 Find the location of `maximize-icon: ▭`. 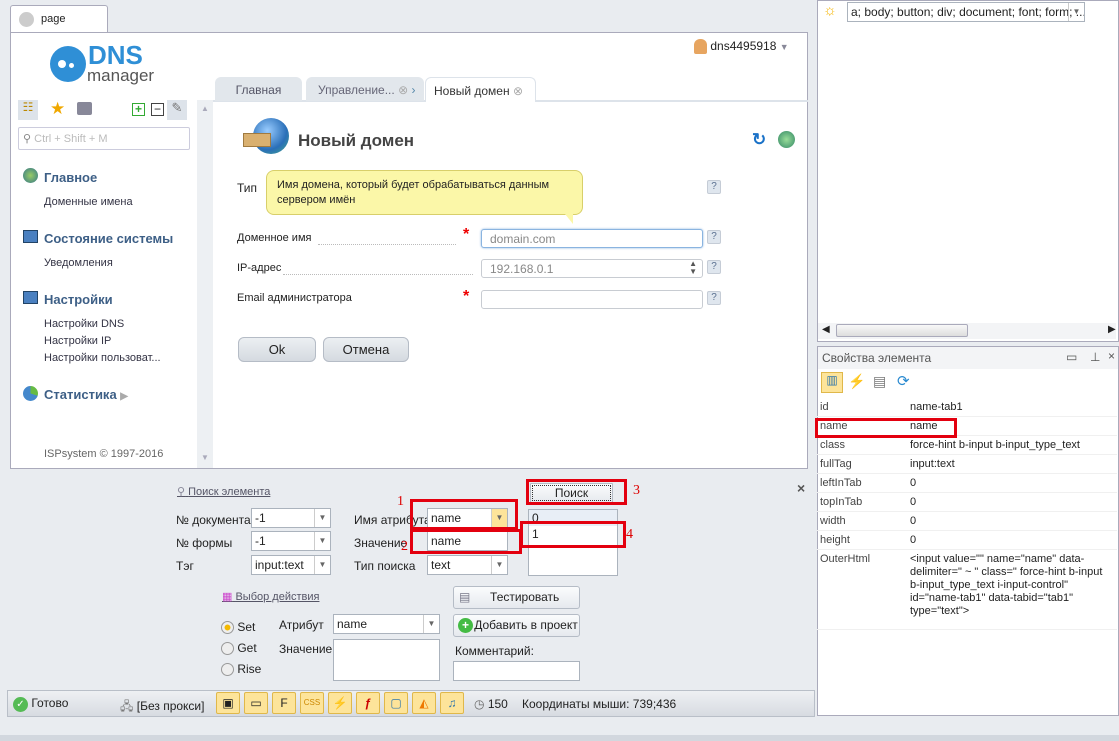

maximize-icon: ▭ is located at coordinates (1071, 357).